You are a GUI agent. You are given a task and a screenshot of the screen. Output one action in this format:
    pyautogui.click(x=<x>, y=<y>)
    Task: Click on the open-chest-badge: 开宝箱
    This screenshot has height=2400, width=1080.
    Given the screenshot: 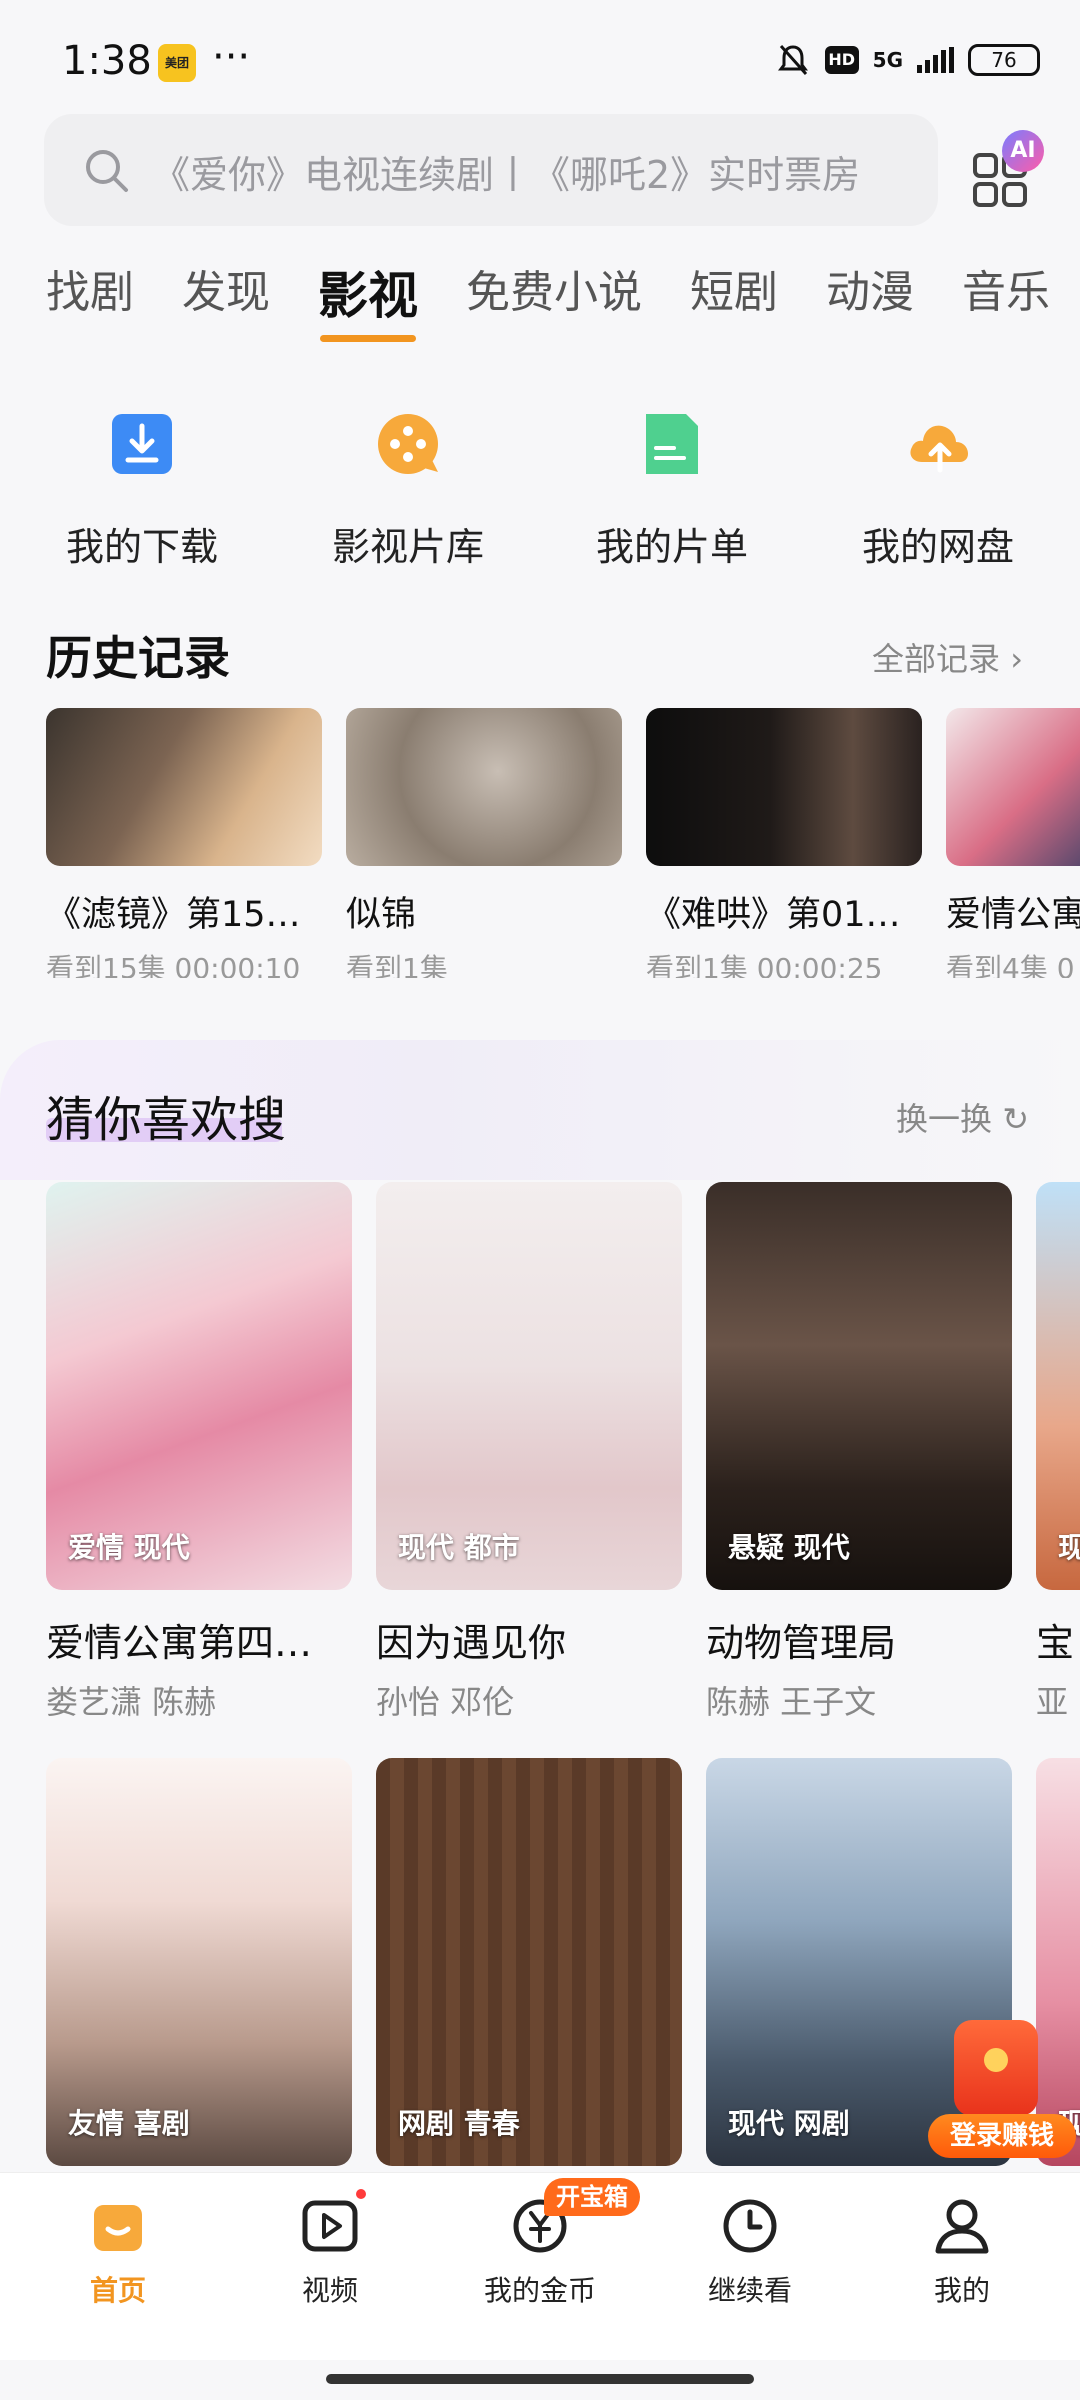 What is the action you would take?
    pyautogui.click(x=592, y=2197)
    